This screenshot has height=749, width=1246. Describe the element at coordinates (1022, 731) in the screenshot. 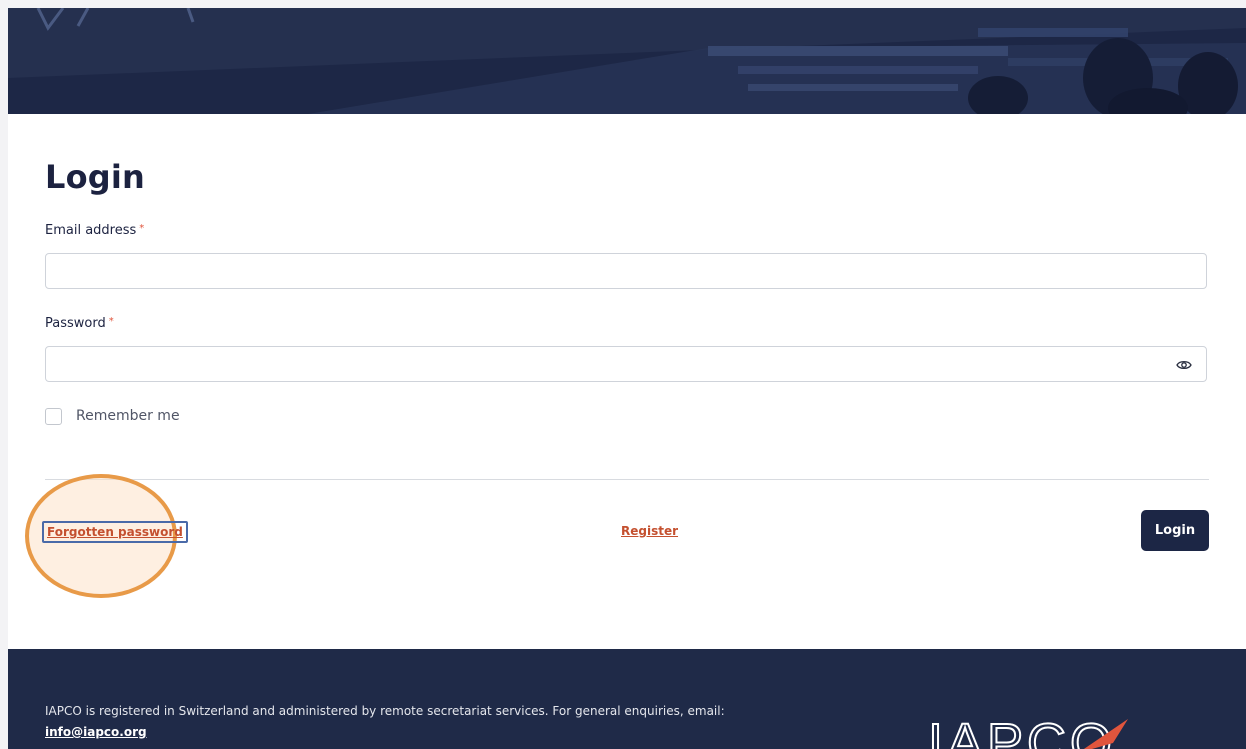

I see `svg-text: IAPCO` at that location.